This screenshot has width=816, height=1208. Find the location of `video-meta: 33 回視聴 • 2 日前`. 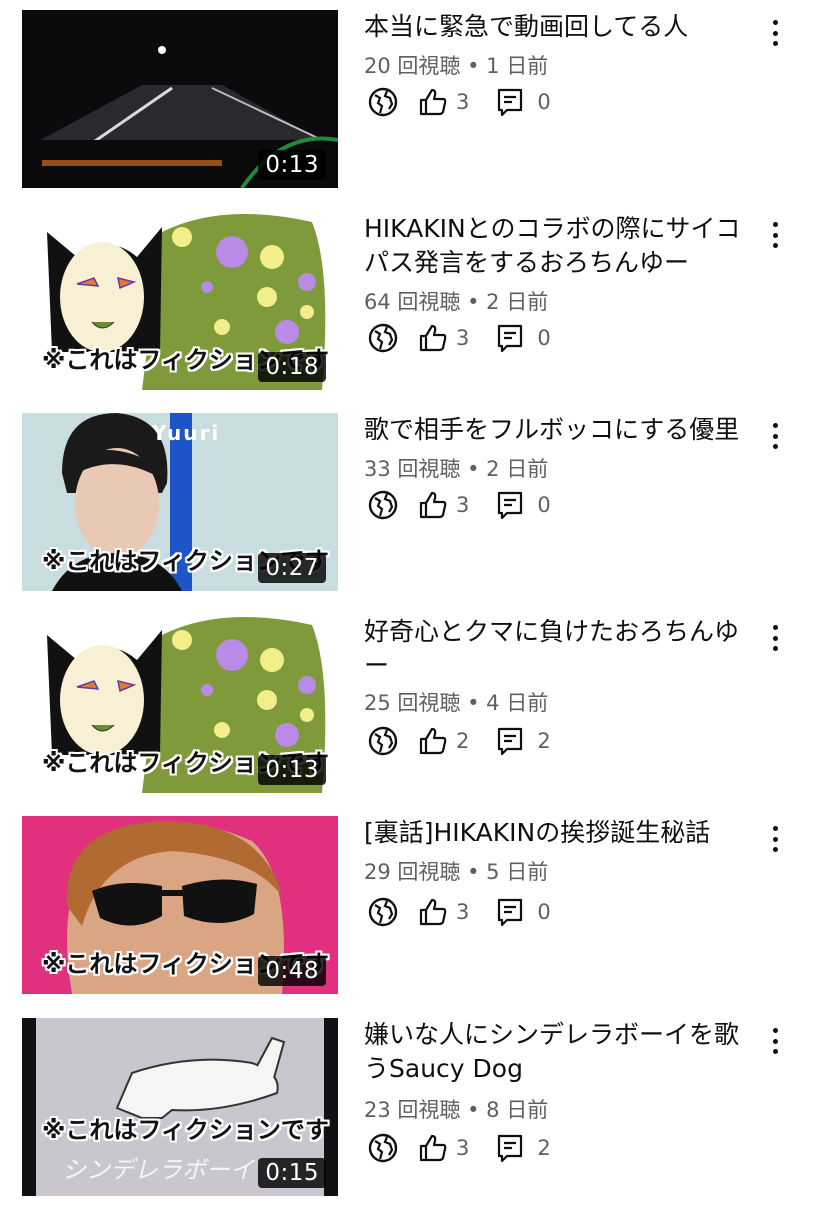

video-meta: 33 回視聴 • 2 日前 is located at coordinates (456, 468).